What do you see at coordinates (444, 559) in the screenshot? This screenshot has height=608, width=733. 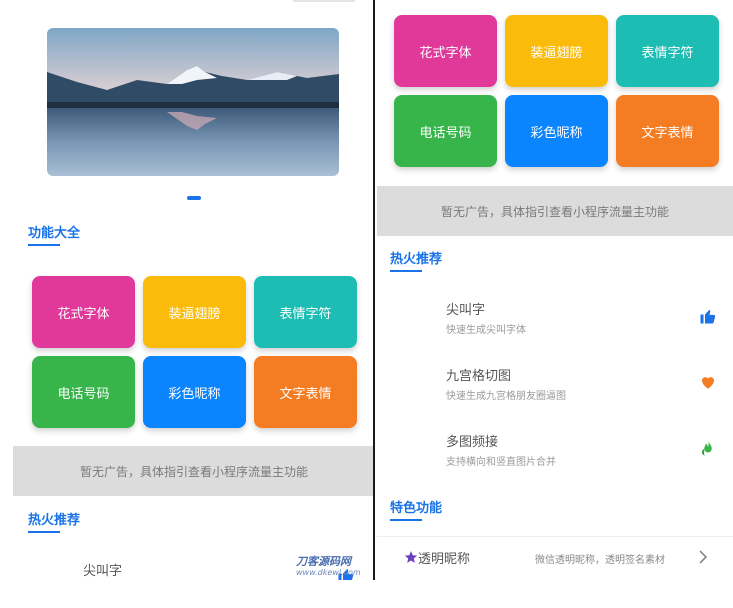 I see `special-item-title: 透明昵称` at bounding box center [444, 559].